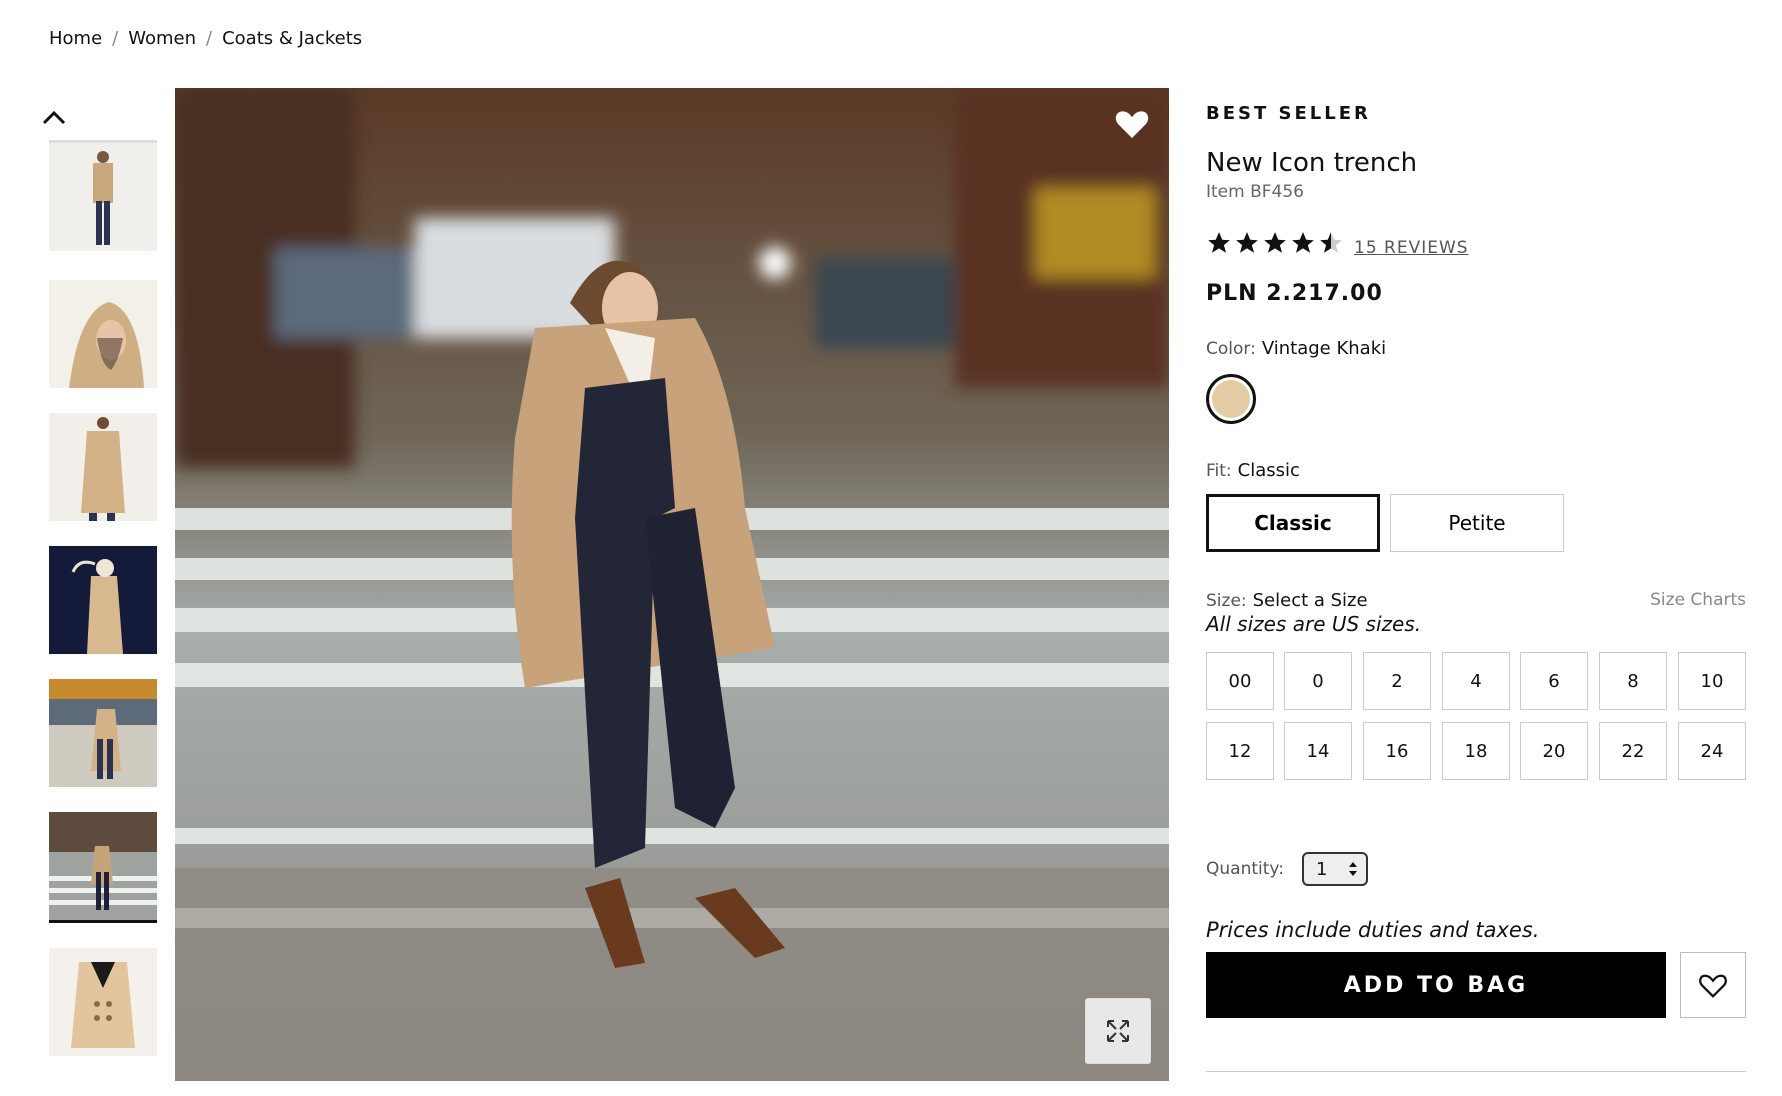 Image resolution: width=1782 pixels, height=1096 pixels. Describe the element at coordinates (1310, 600) in the screenshot. I see `size-value: Select a Size` at that location.